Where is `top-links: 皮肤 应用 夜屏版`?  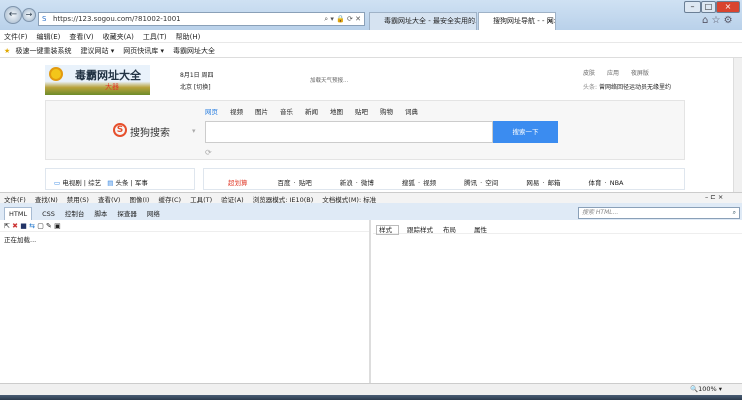
top-links: 皮肤 应用 夜屏版 is located at coordinates (616, 73).